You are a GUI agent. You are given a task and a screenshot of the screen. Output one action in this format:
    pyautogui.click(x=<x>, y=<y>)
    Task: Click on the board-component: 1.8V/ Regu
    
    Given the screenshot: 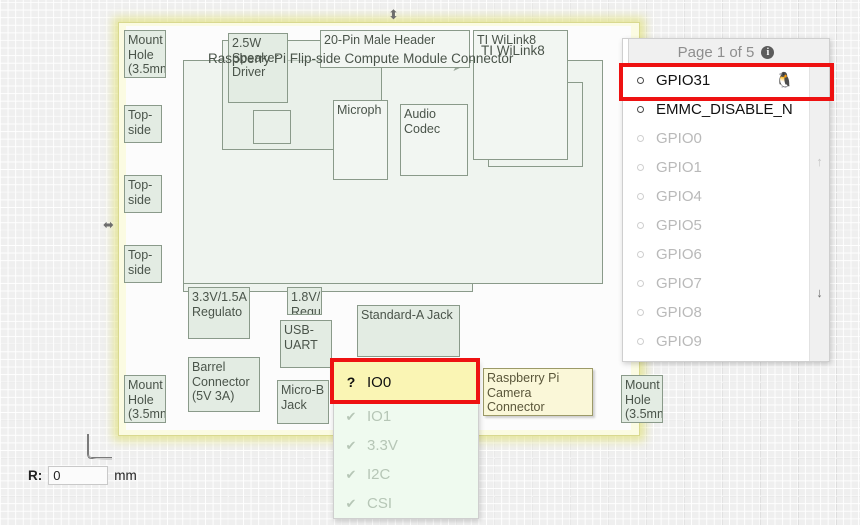 What is the action you would take?
    pyautogui.click(x=304, y=301)
    